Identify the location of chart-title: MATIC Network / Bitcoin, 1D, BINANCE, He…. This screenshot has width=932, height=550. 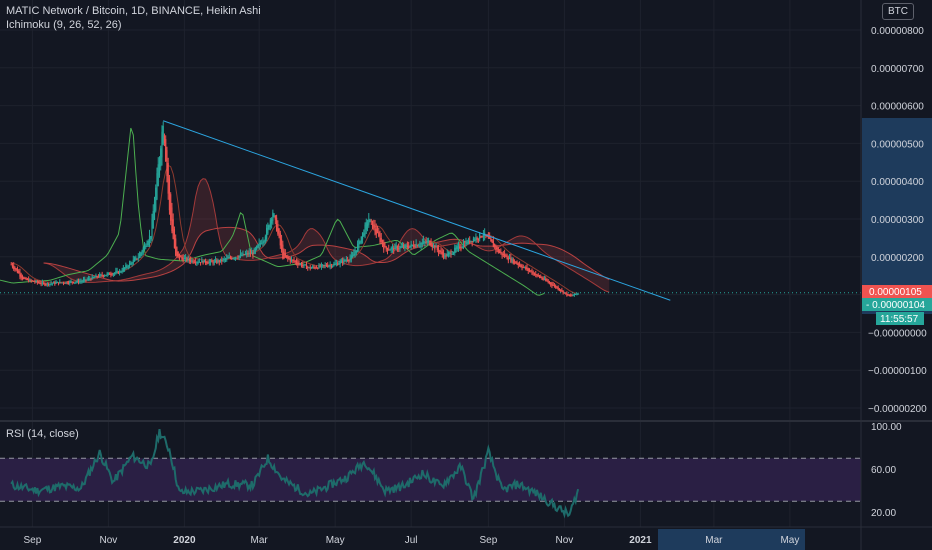
(133, 11).